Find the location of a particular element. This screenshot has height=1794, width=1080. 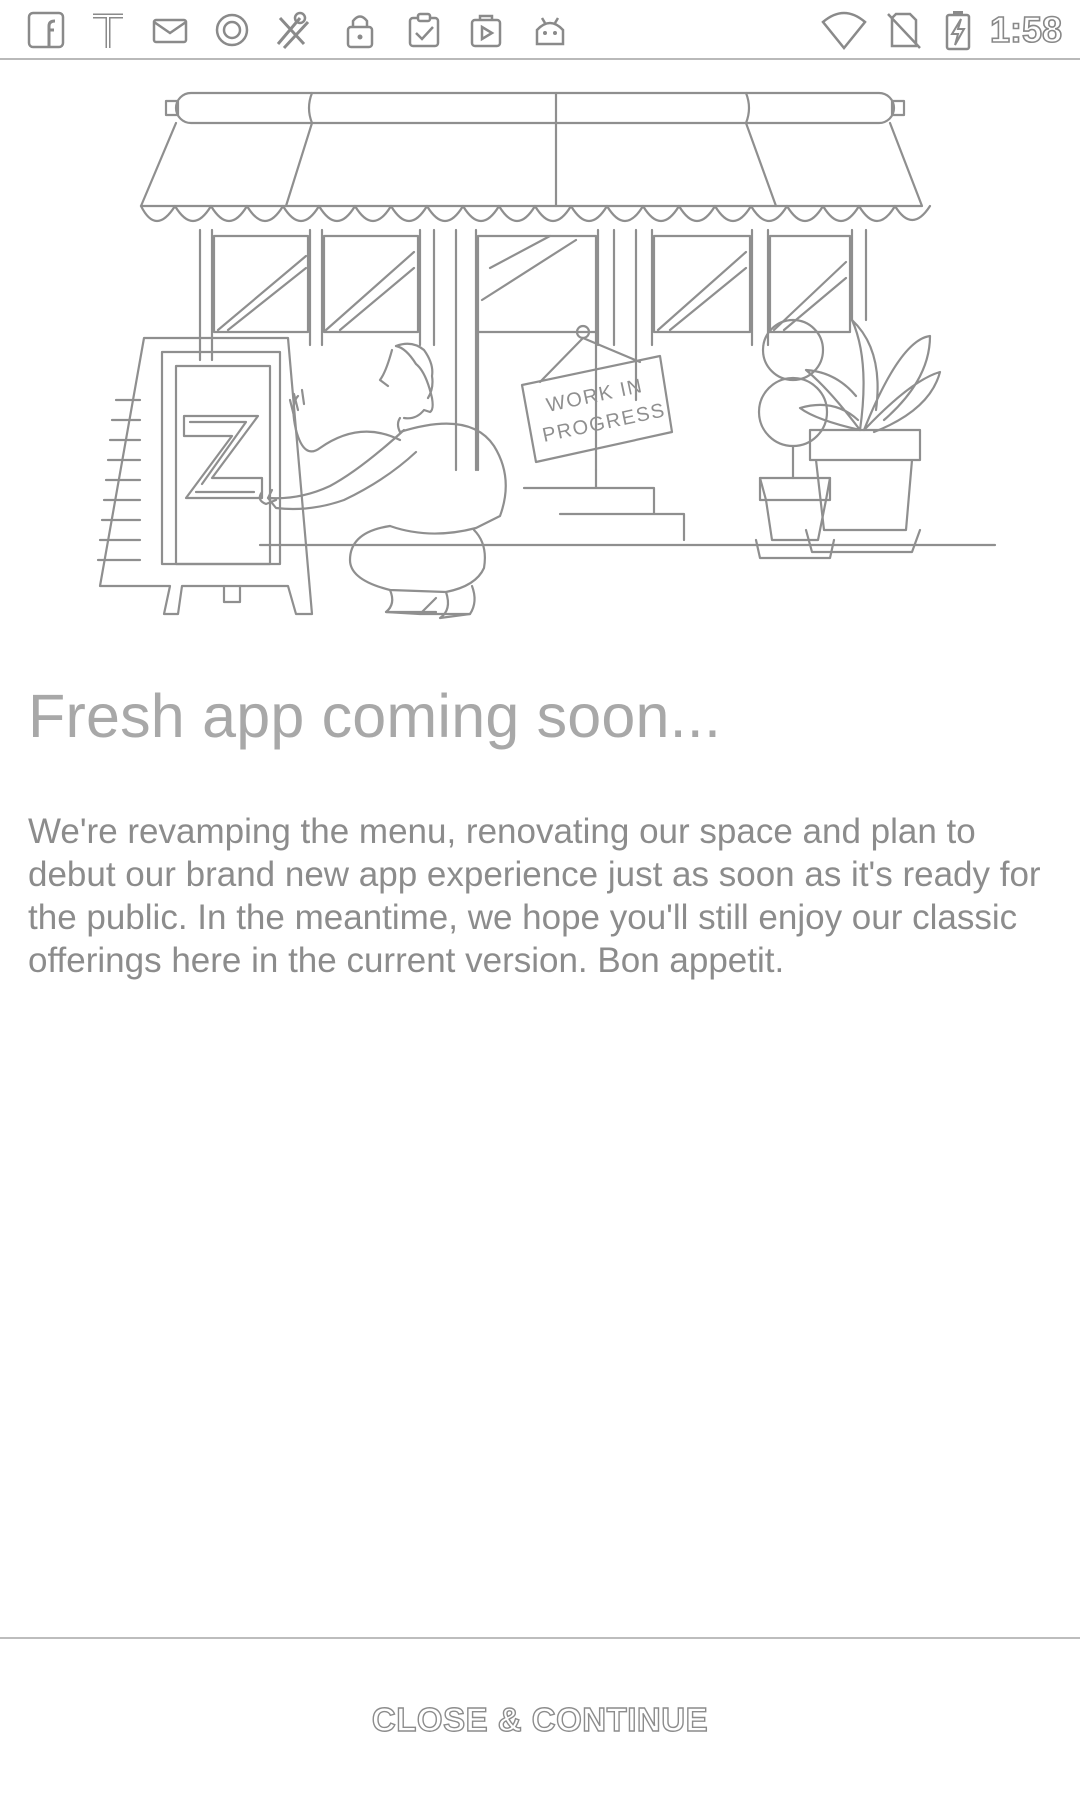

battery-charging-icon is located at coordinates (958, 31).